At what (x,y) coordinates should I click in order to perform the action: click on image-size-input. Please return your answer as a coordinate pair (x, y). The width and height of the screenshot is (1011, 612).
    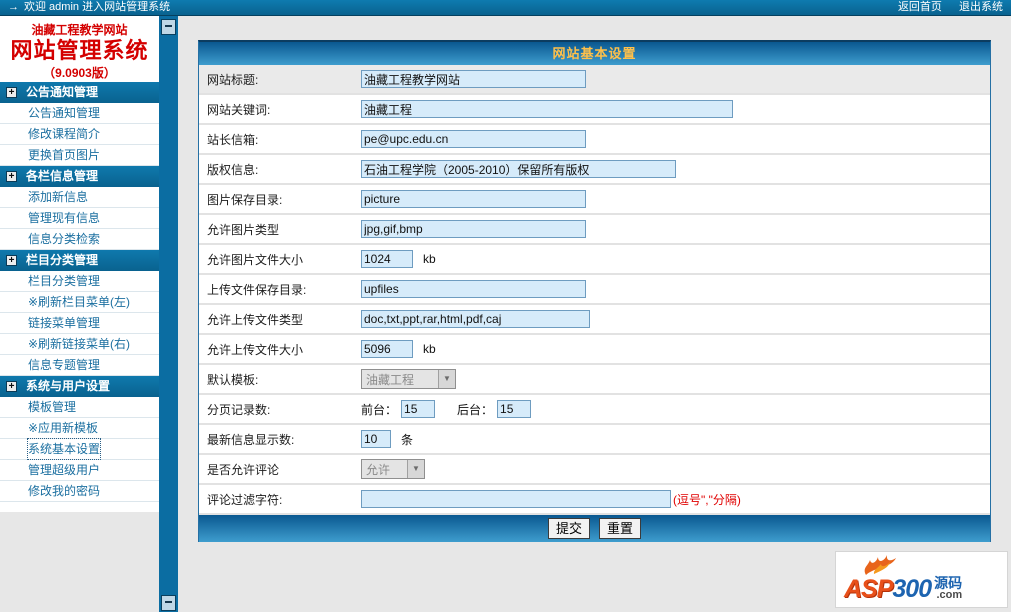
    Looking at the image, I should click on (387, 259).